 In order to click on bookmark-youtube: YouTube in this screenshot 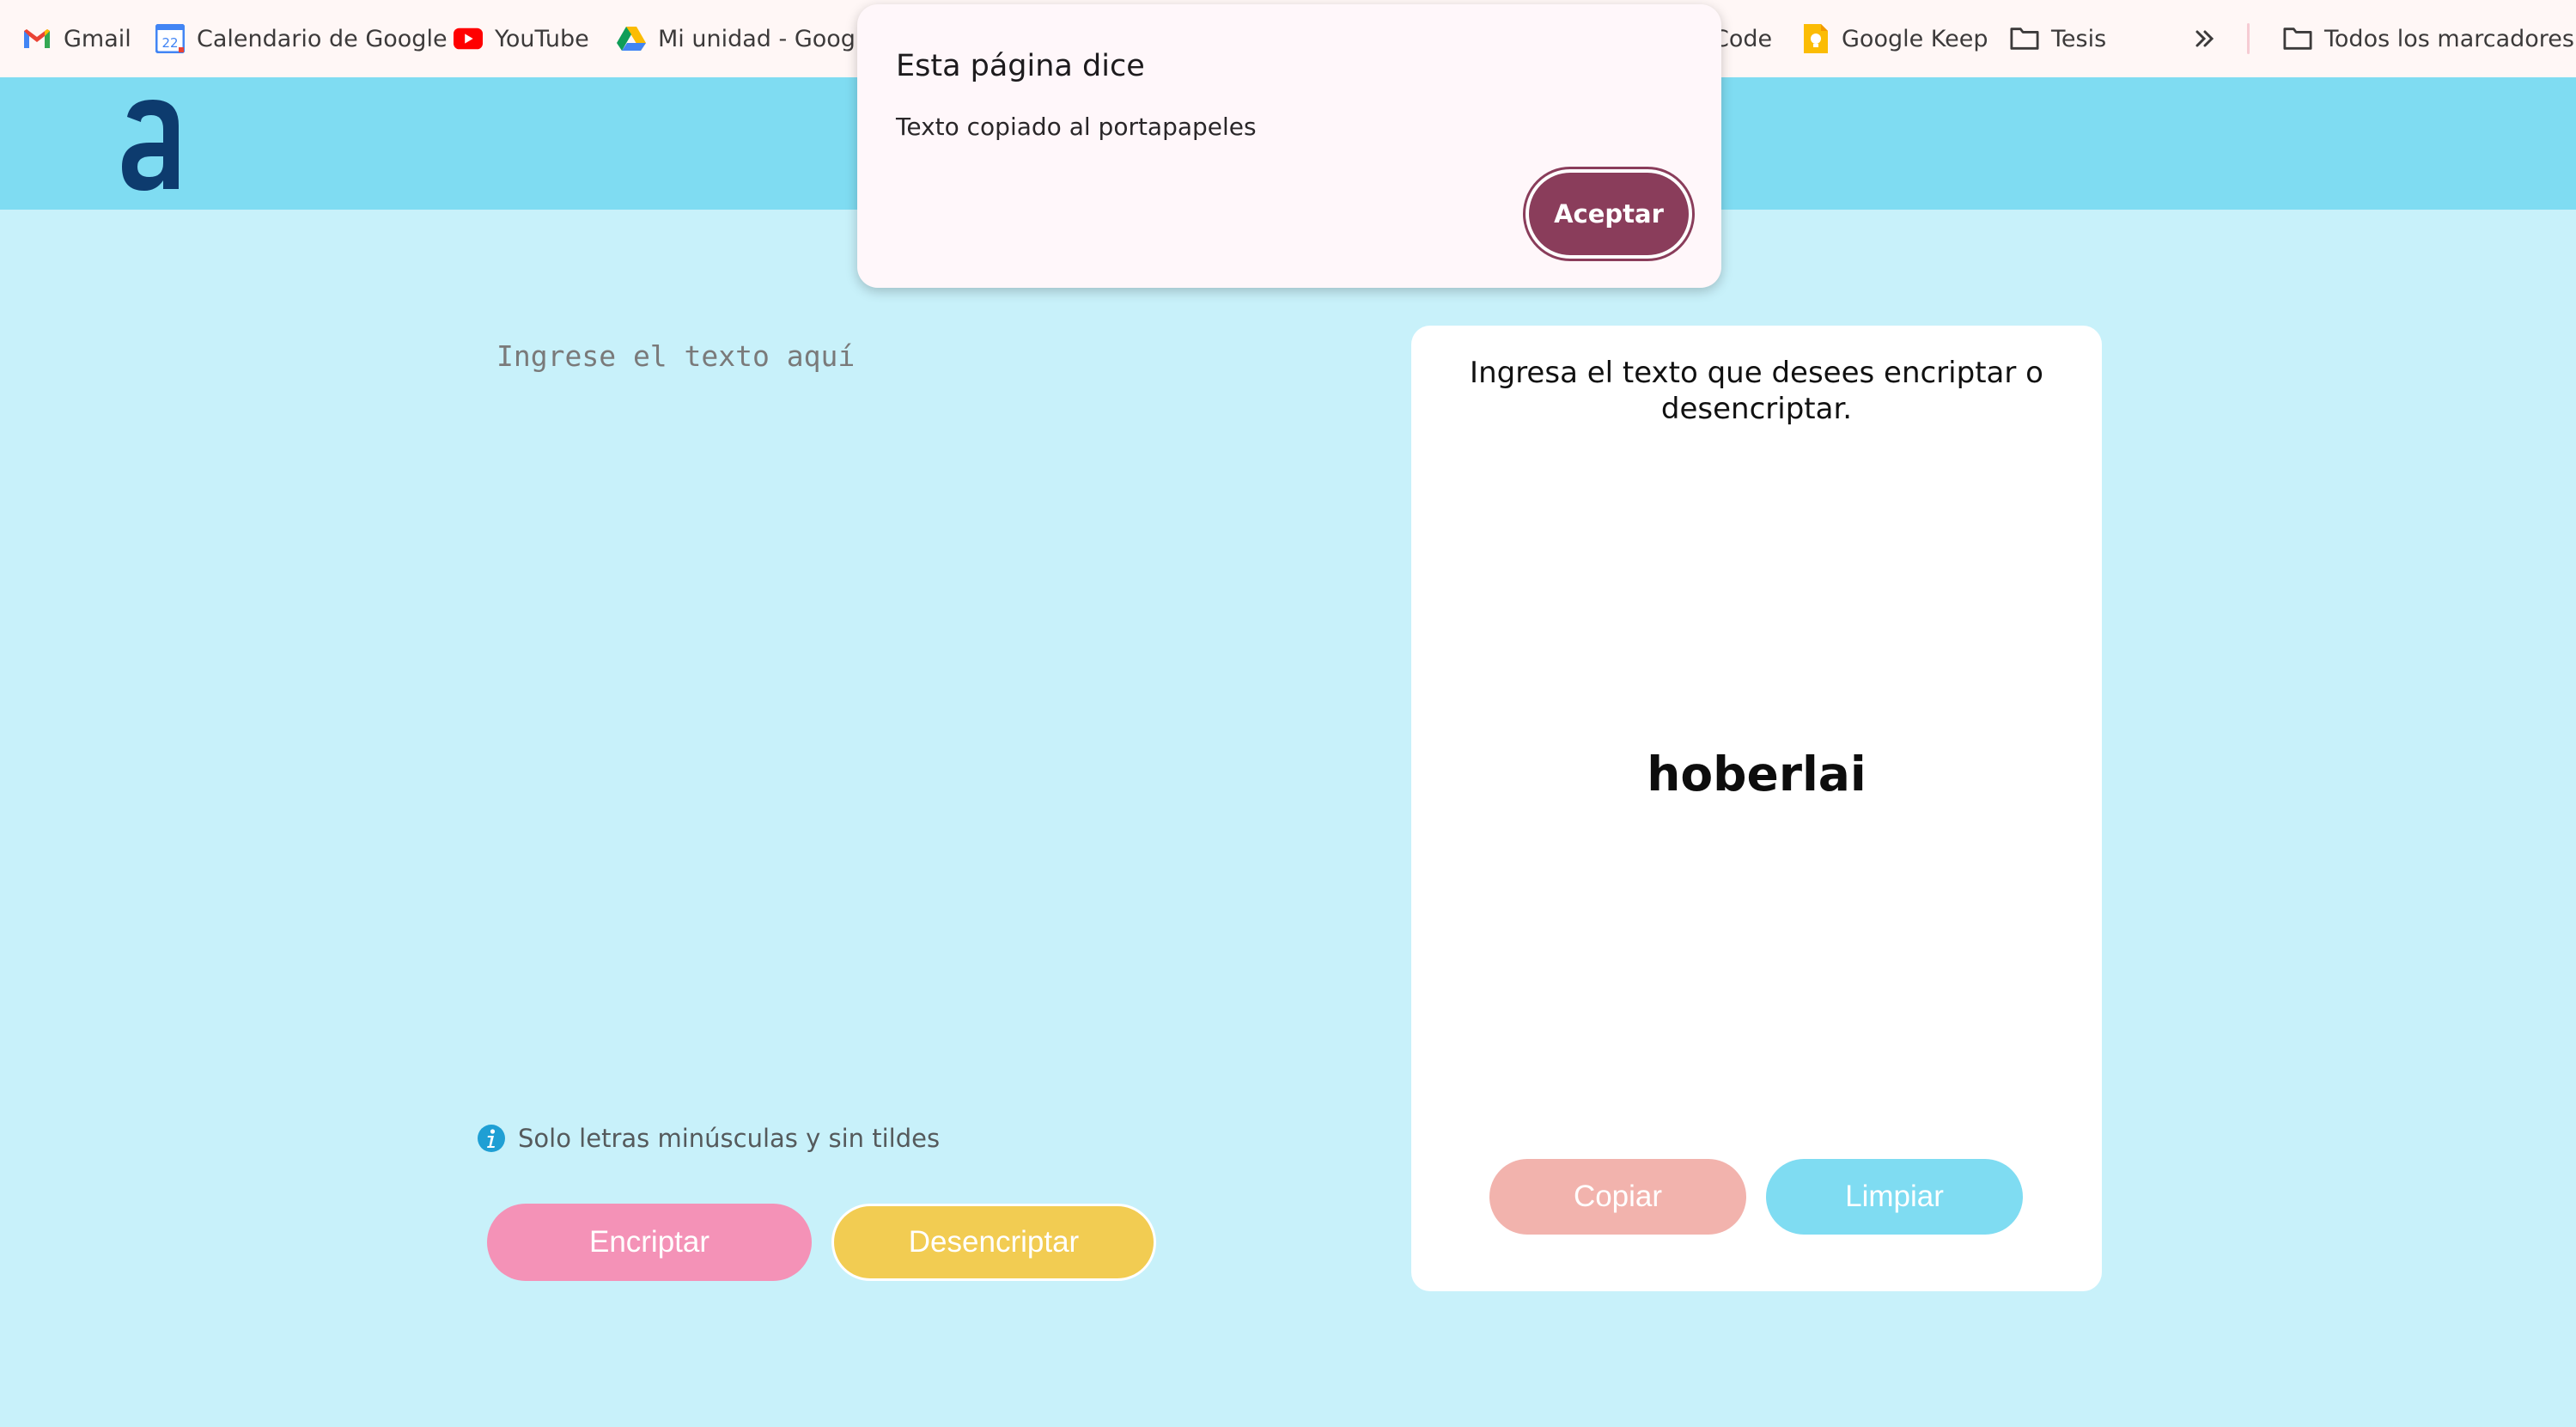, I will do `click(521, 38)`.